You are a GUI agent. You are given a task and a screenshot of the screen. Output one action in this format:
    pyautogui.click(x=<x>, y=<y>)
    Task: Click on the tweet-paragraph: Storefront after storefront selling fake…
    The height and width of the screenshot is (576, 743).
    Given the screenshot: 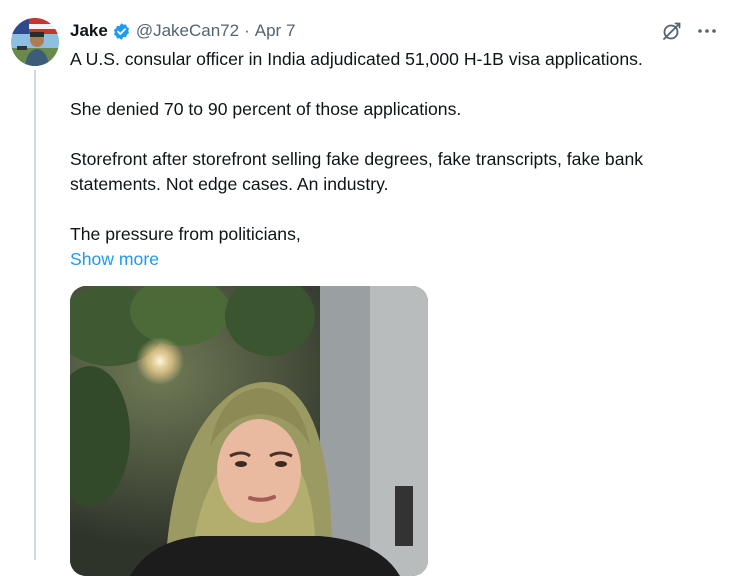 What is the action you would take?
    pyautogui.click(x=357, y=171)
    